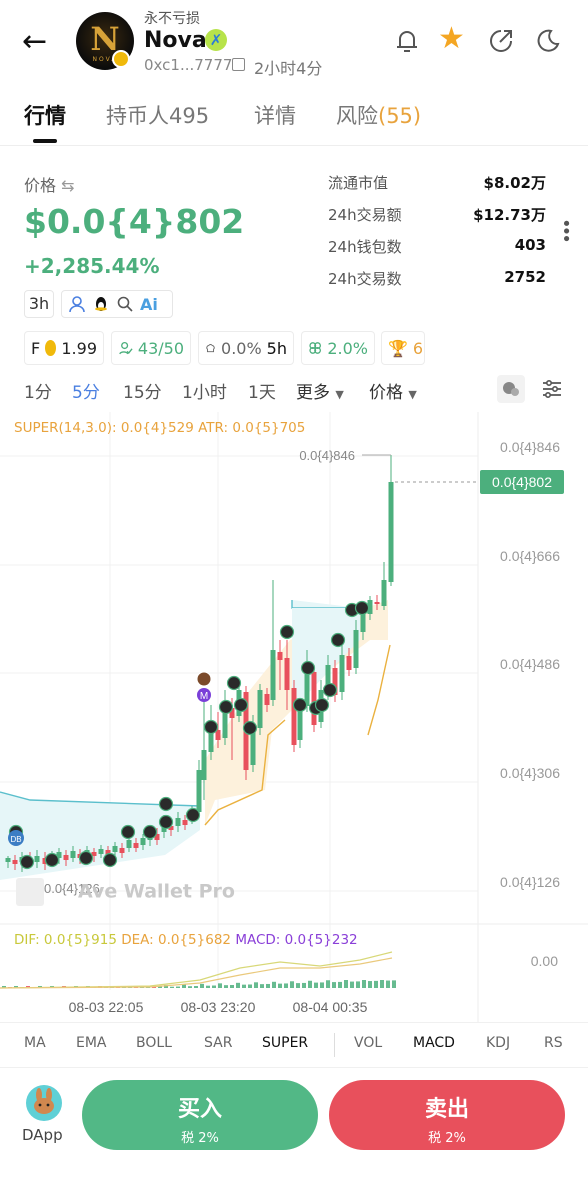 The image size is (588, 1199). I want to click on x-tick-label: 08-03 22:05, so click(106, 1007).